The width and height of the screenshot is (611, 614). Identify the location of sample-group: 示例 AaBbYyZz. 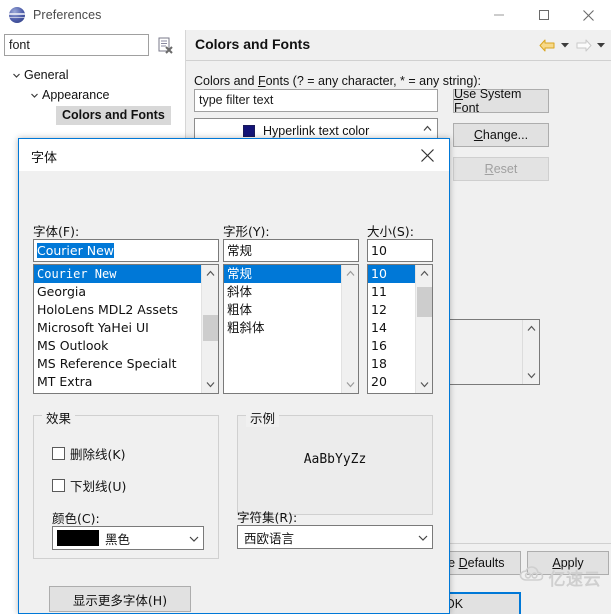
(335, 461).